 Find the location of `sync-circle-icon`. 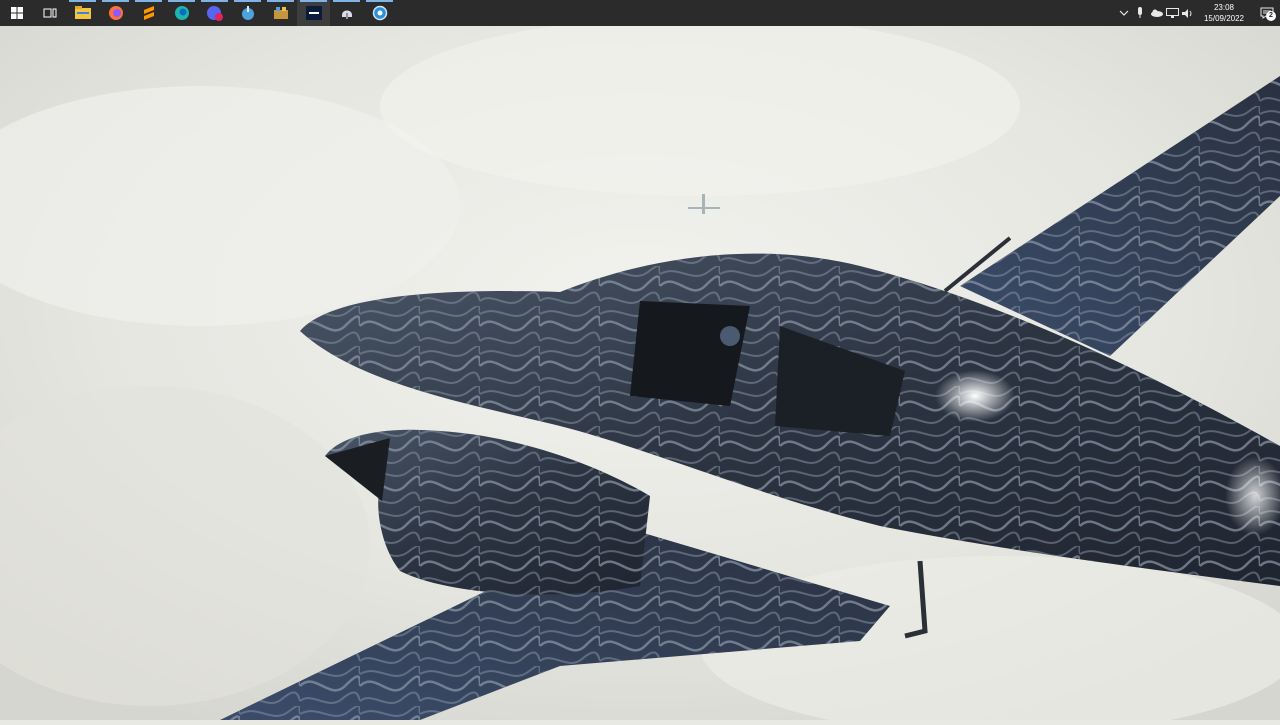

sync-circle-icon is located at coordinates (379, 13).